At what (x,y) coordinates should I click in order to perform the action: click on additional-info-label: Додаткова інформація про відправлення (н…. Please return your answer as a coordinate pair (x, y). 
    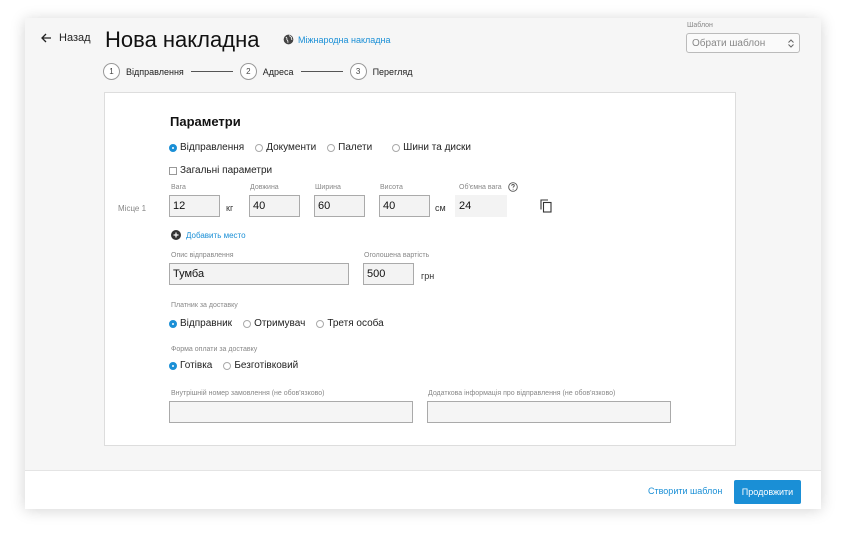
    Looking at the image, I should click on (522, 393).